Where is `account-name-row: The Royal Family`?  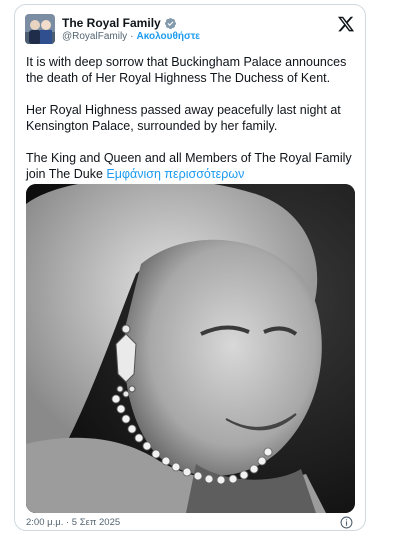
account-name-row: The Royal Family is located at coordinates (119, 23).